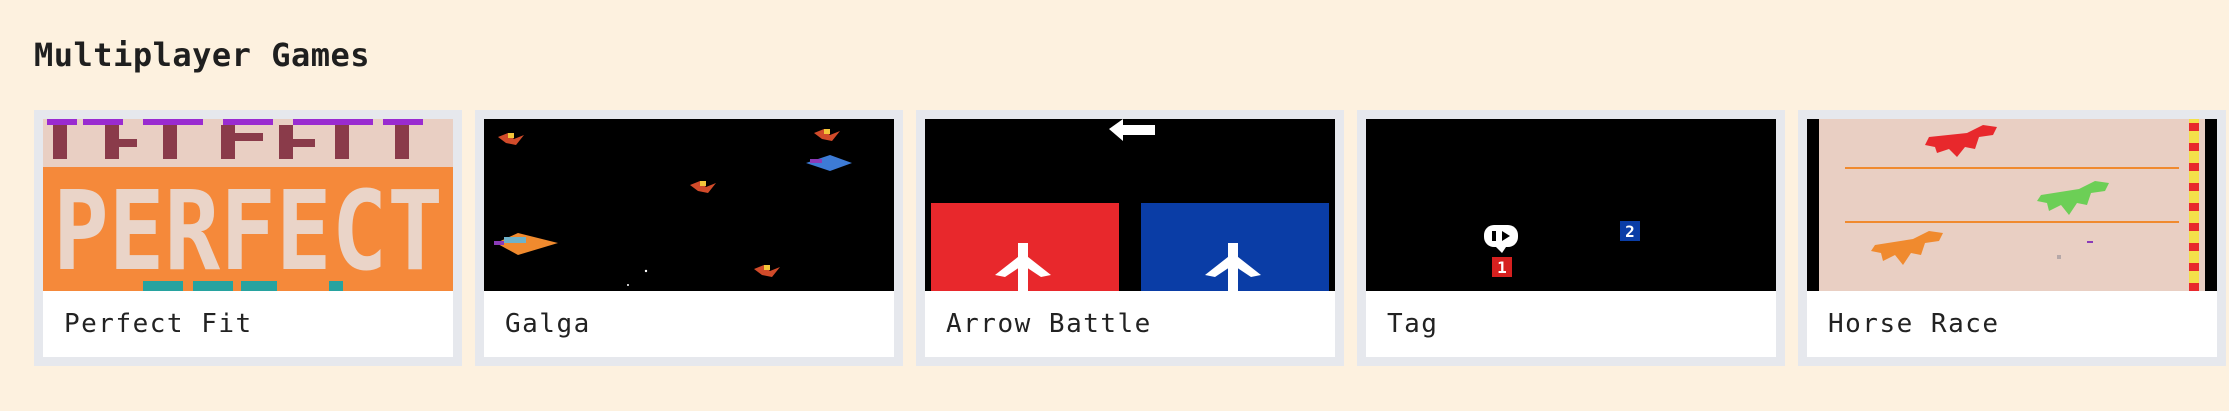  What do you see at coordinates (1571, 205) in the screenshot?
I see `tag-thumbnail: 1 2` at bounding box center [1571, 205].